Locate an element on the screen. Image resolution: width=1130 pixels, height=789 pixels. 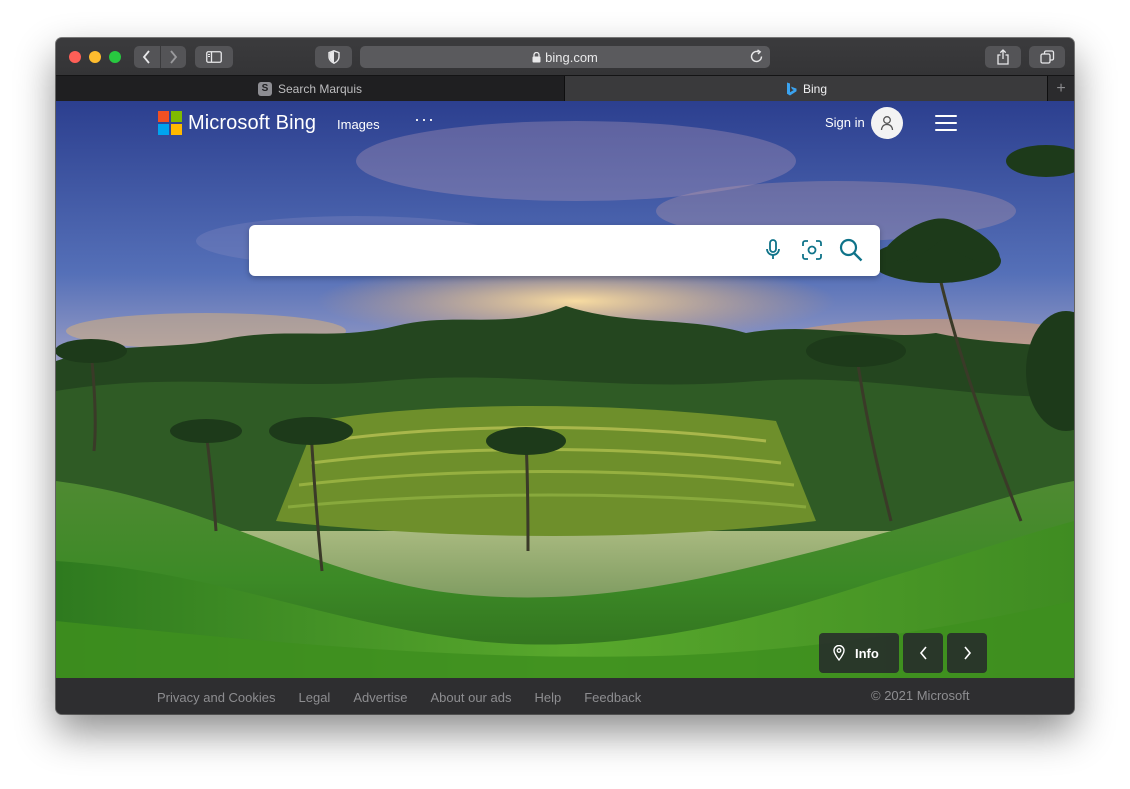
search-button is located at coordinates (851, 250).